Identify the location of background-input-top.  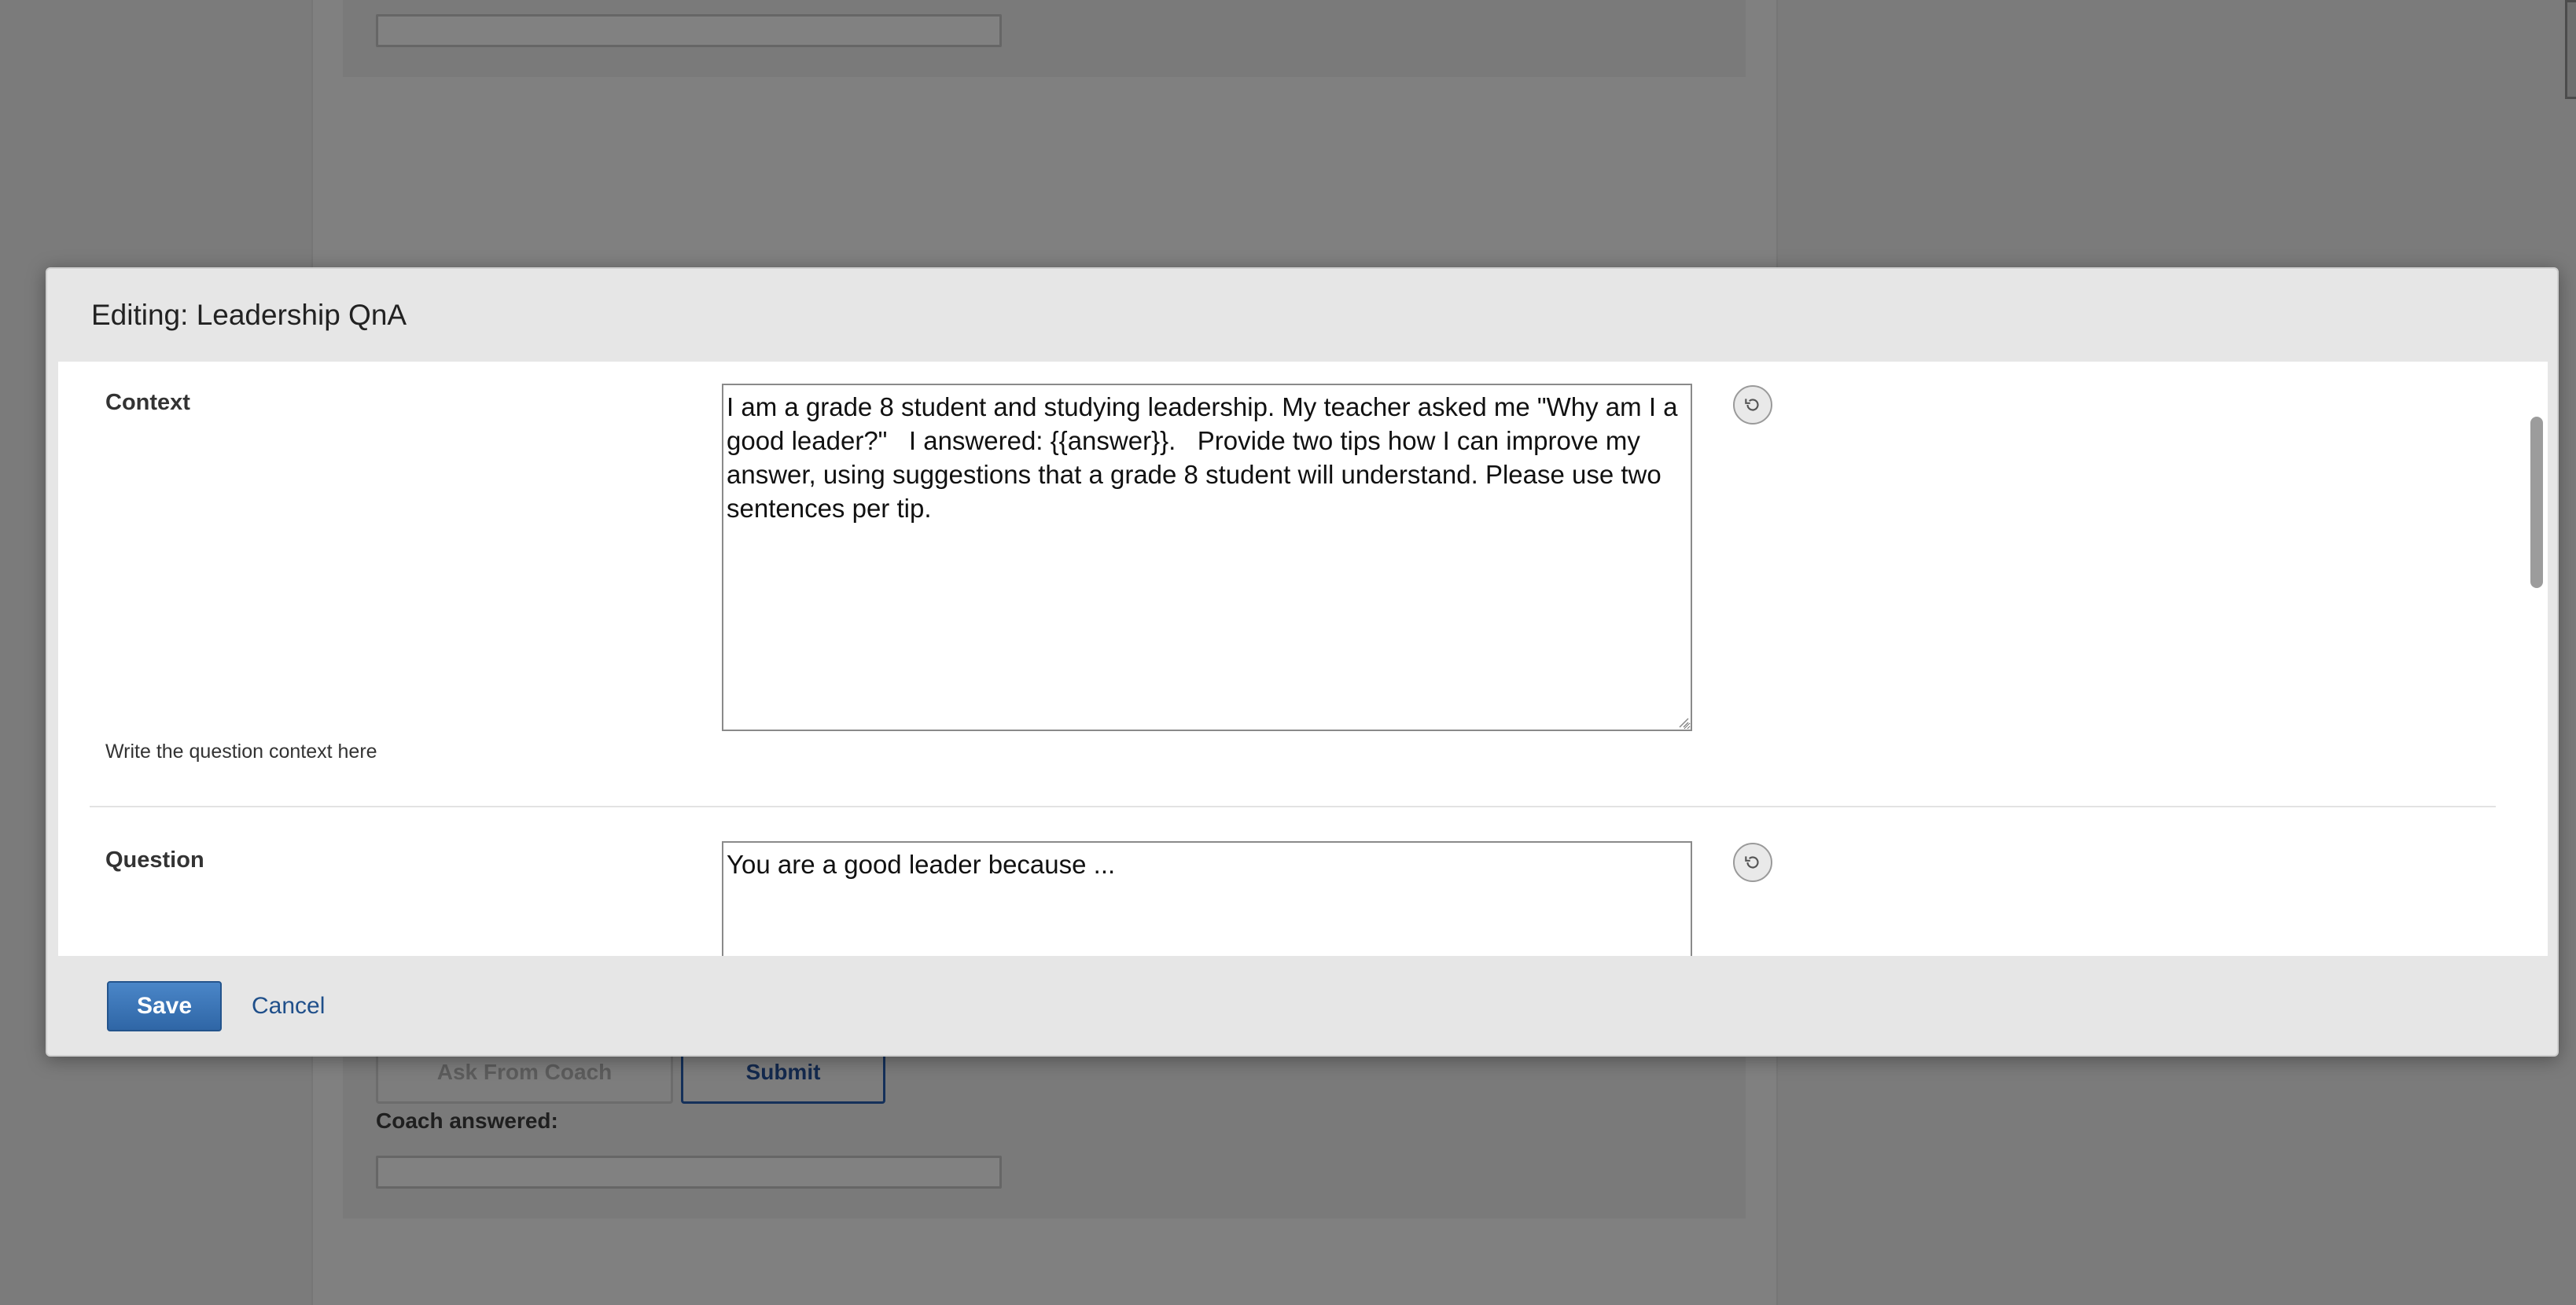
(689, 30).